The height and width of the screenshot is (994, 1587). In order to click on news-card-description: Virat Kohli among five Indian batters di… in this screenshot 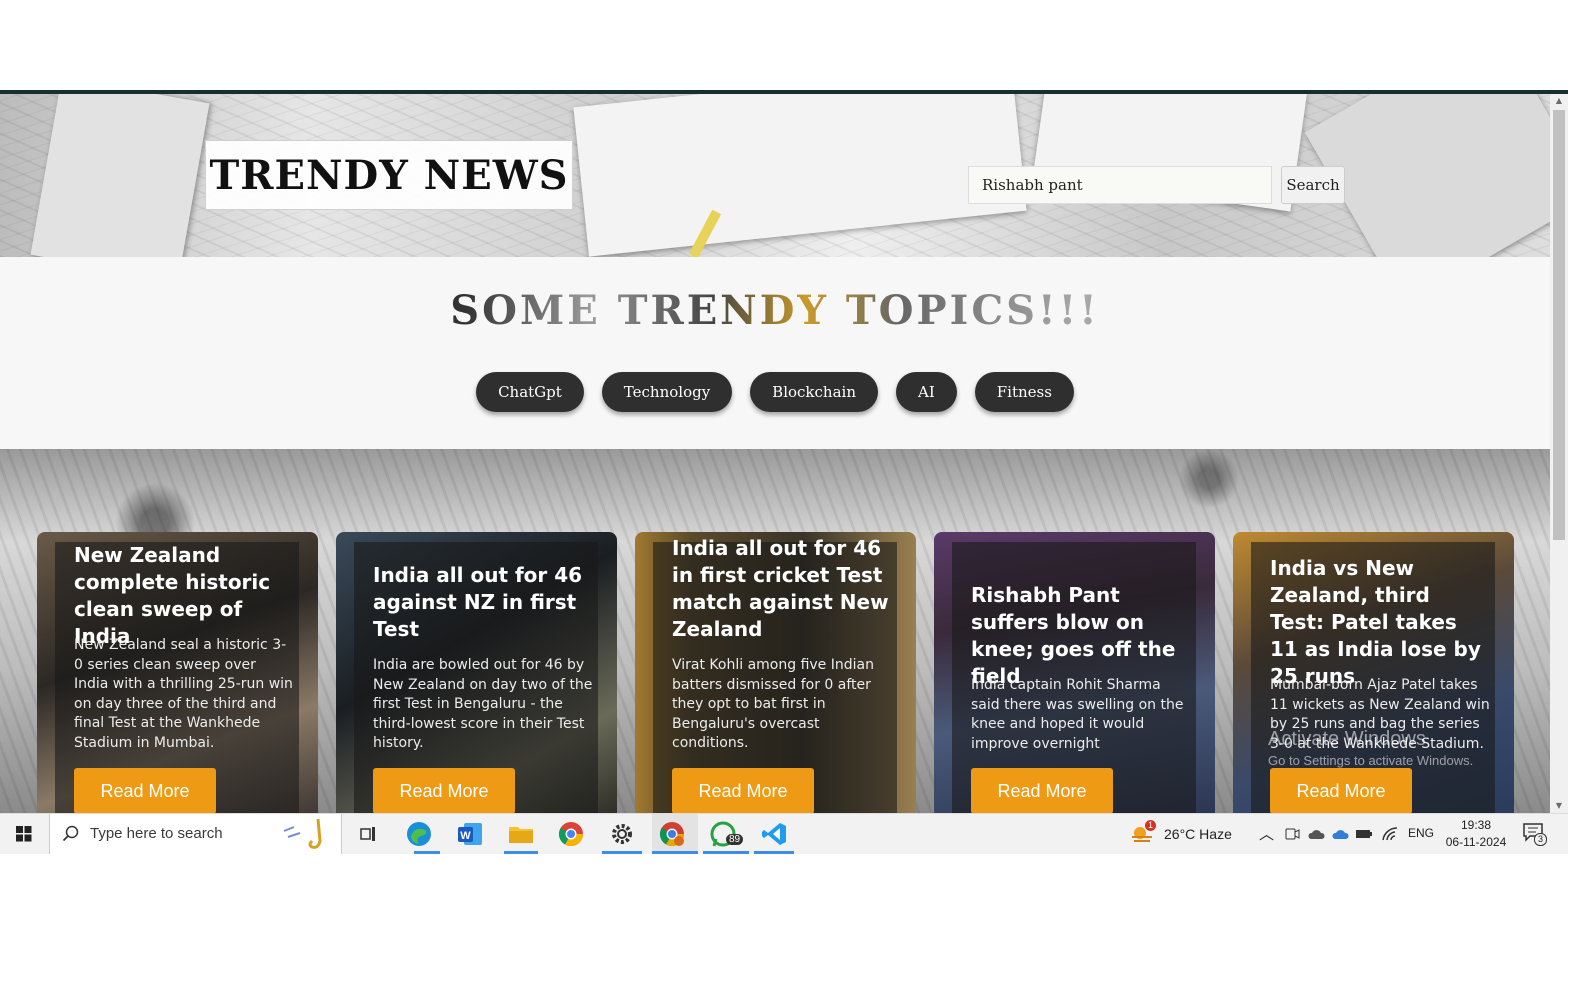, I will do `click(773, 704)`.